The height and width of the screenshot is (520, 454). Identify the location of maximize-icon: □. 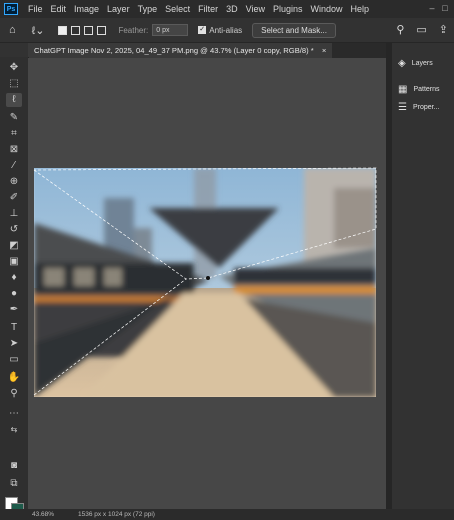
(445, 8).